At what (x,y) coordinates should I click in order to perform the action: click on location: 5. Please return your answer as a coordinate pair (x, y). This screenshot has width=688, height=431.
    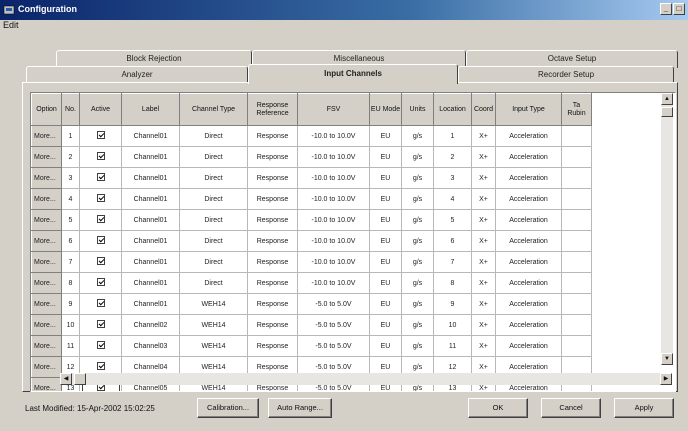
    Looking at the image, I should click on (452, 220).